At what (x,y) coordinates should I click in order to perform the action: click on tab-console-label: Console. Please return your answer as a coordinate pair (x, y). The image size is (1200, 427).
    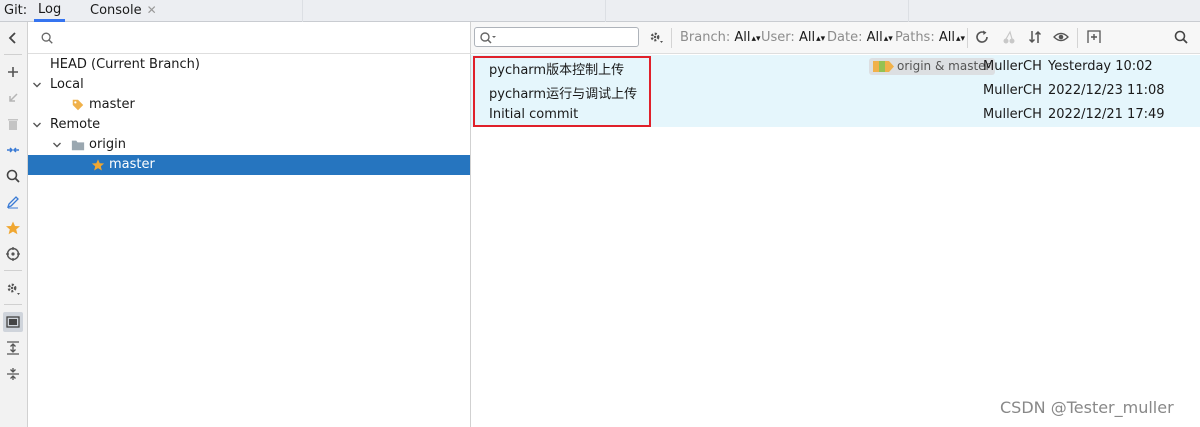
    Looking at the image, I should click on (116, 10).